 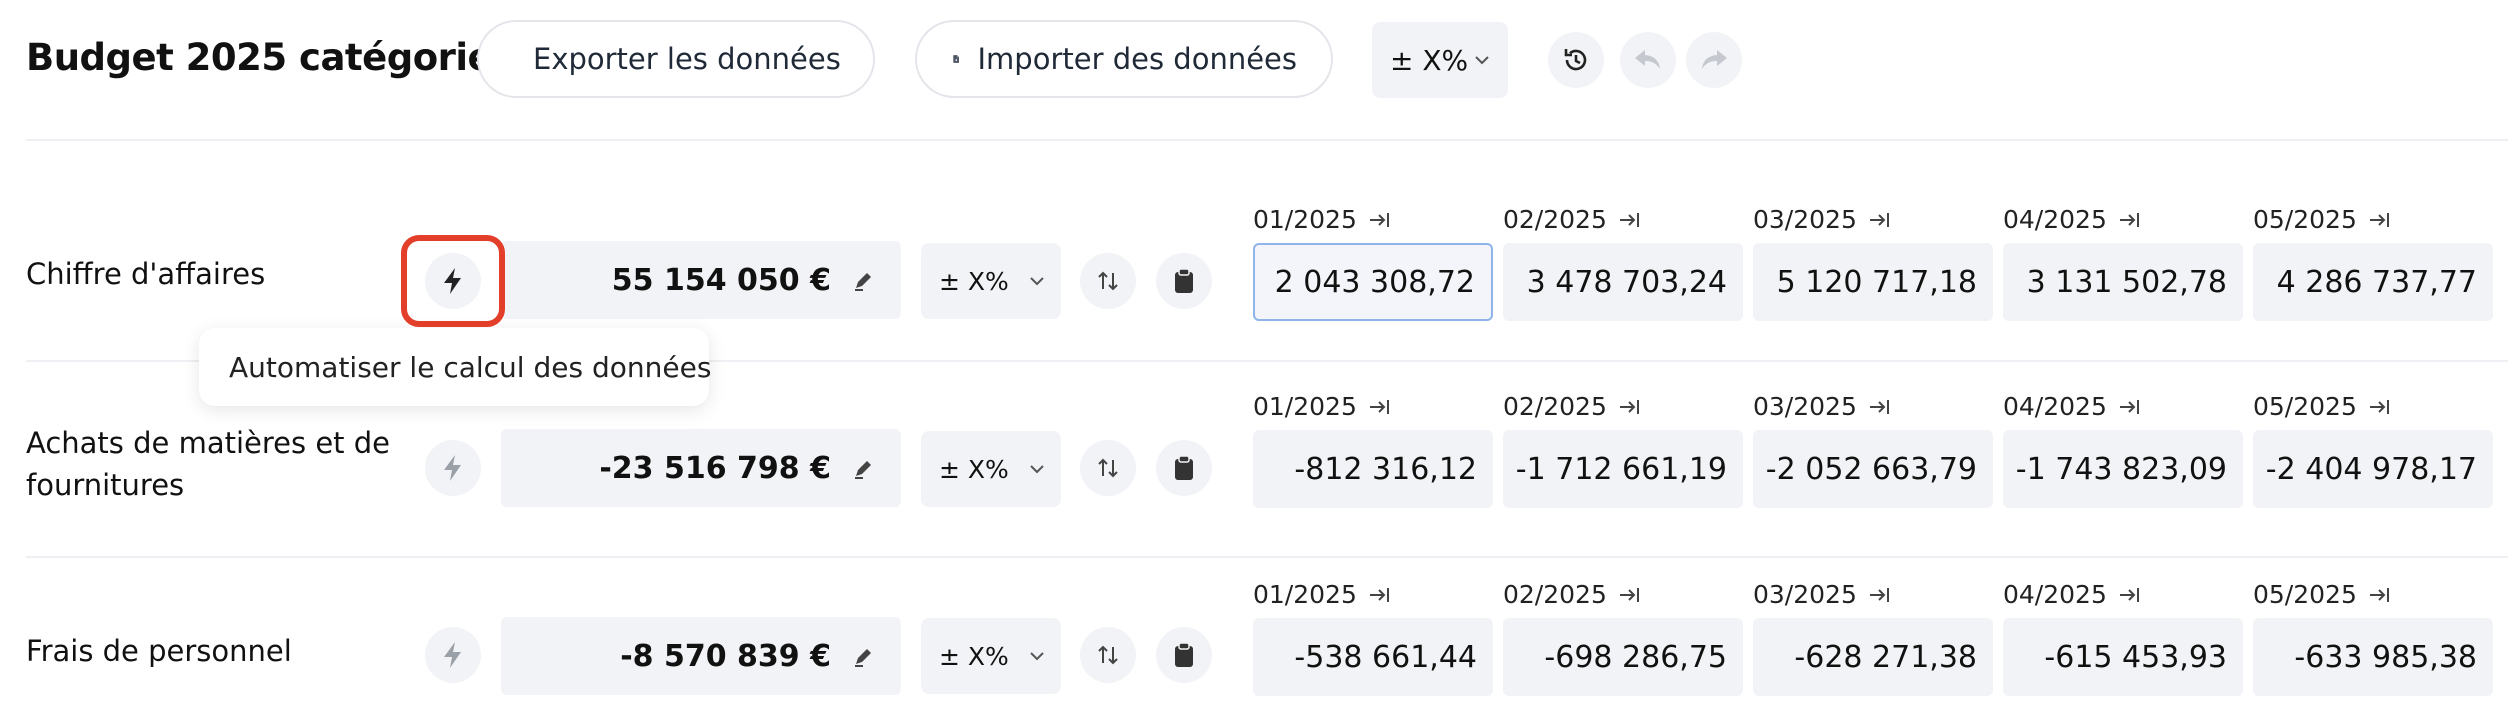 What do you see at coordinates (676, 59) in the screenshot?
I see `export-button: Exporter les données` at bounding box center [676, 59].